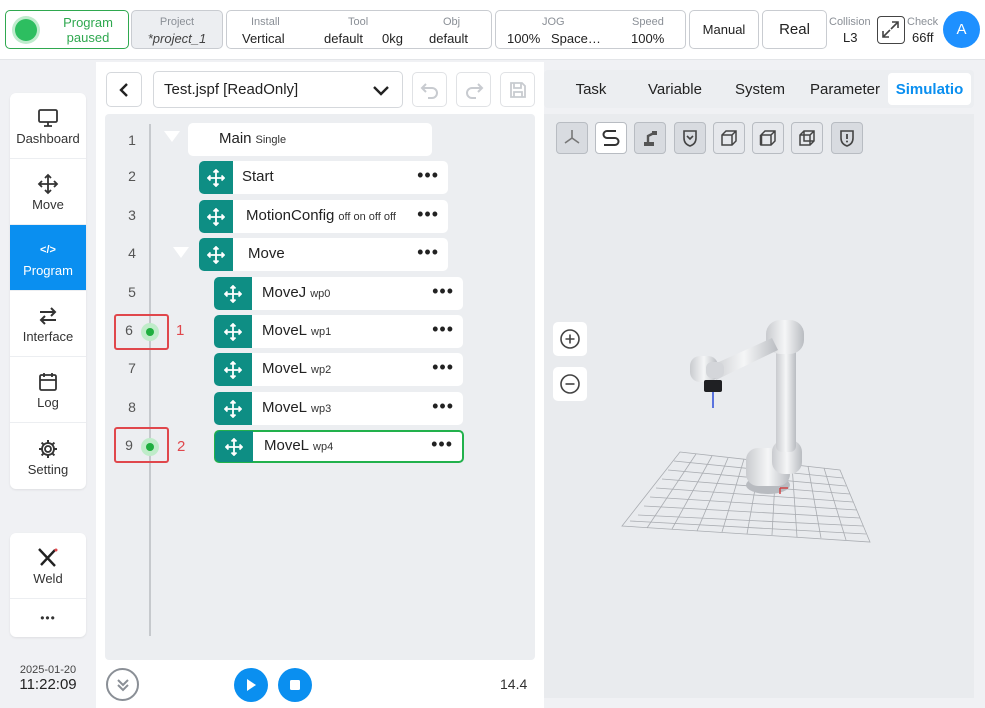 The image size is (985, 708). I want to click on save-button, so click(517, 89).